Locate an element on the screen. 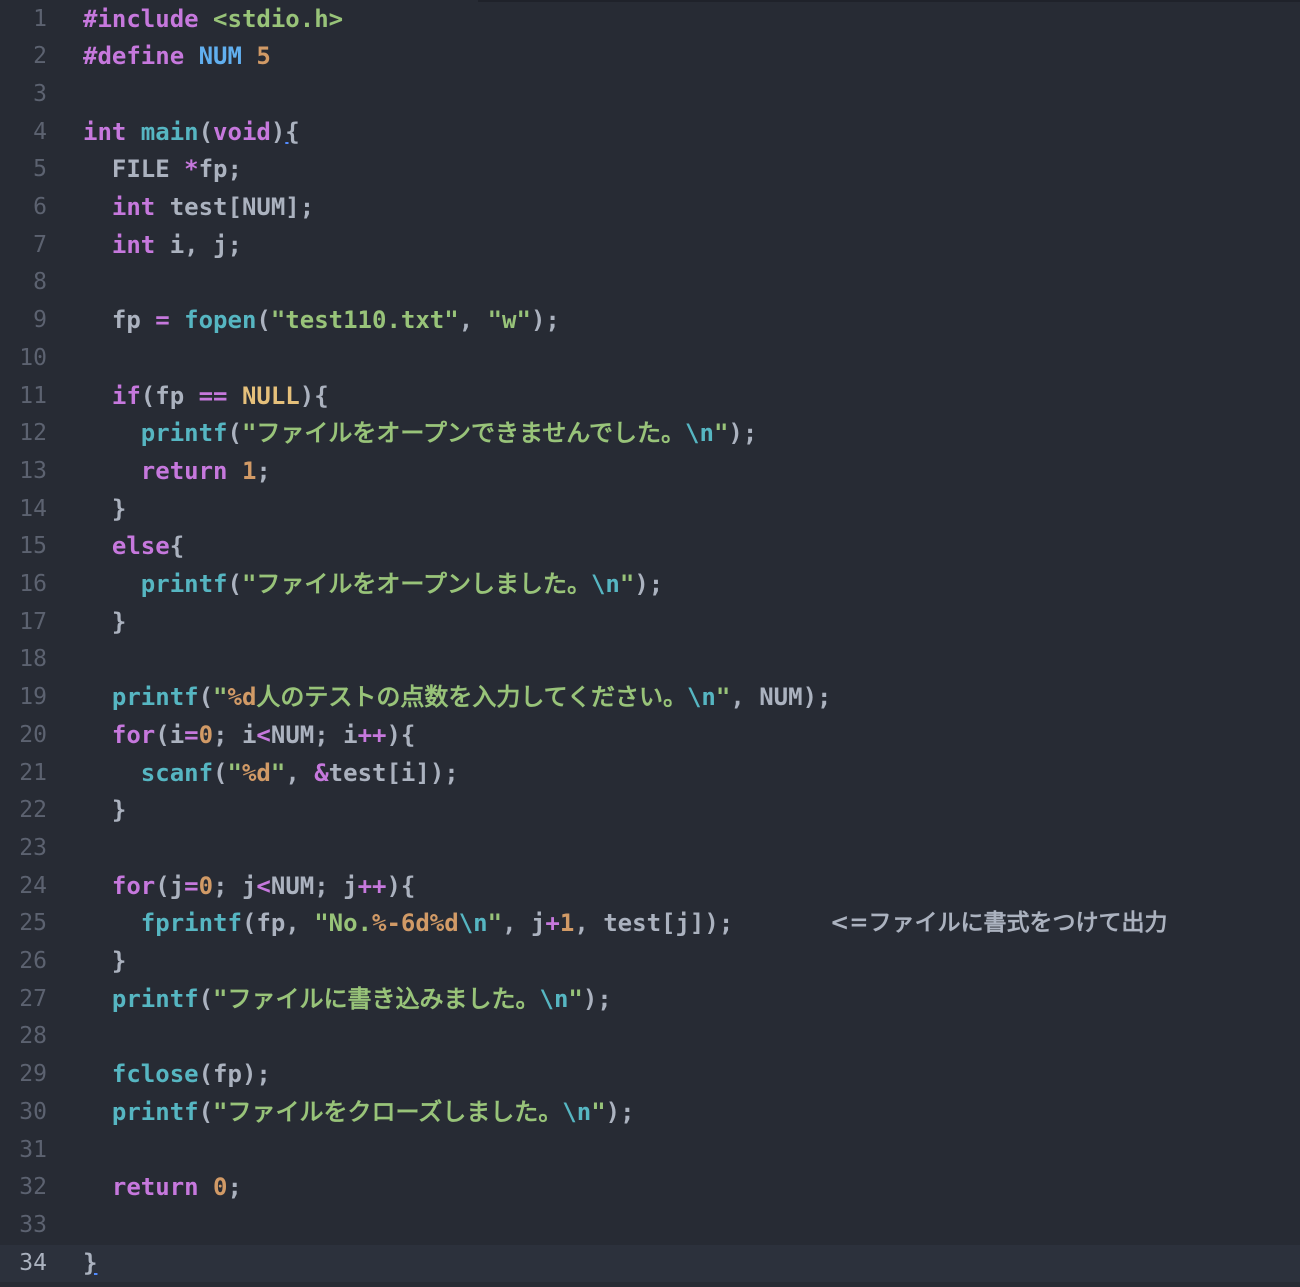 The width and height of the screenshot is (1300, 1287). code-token: fopen is located at coordinates (220, 320).